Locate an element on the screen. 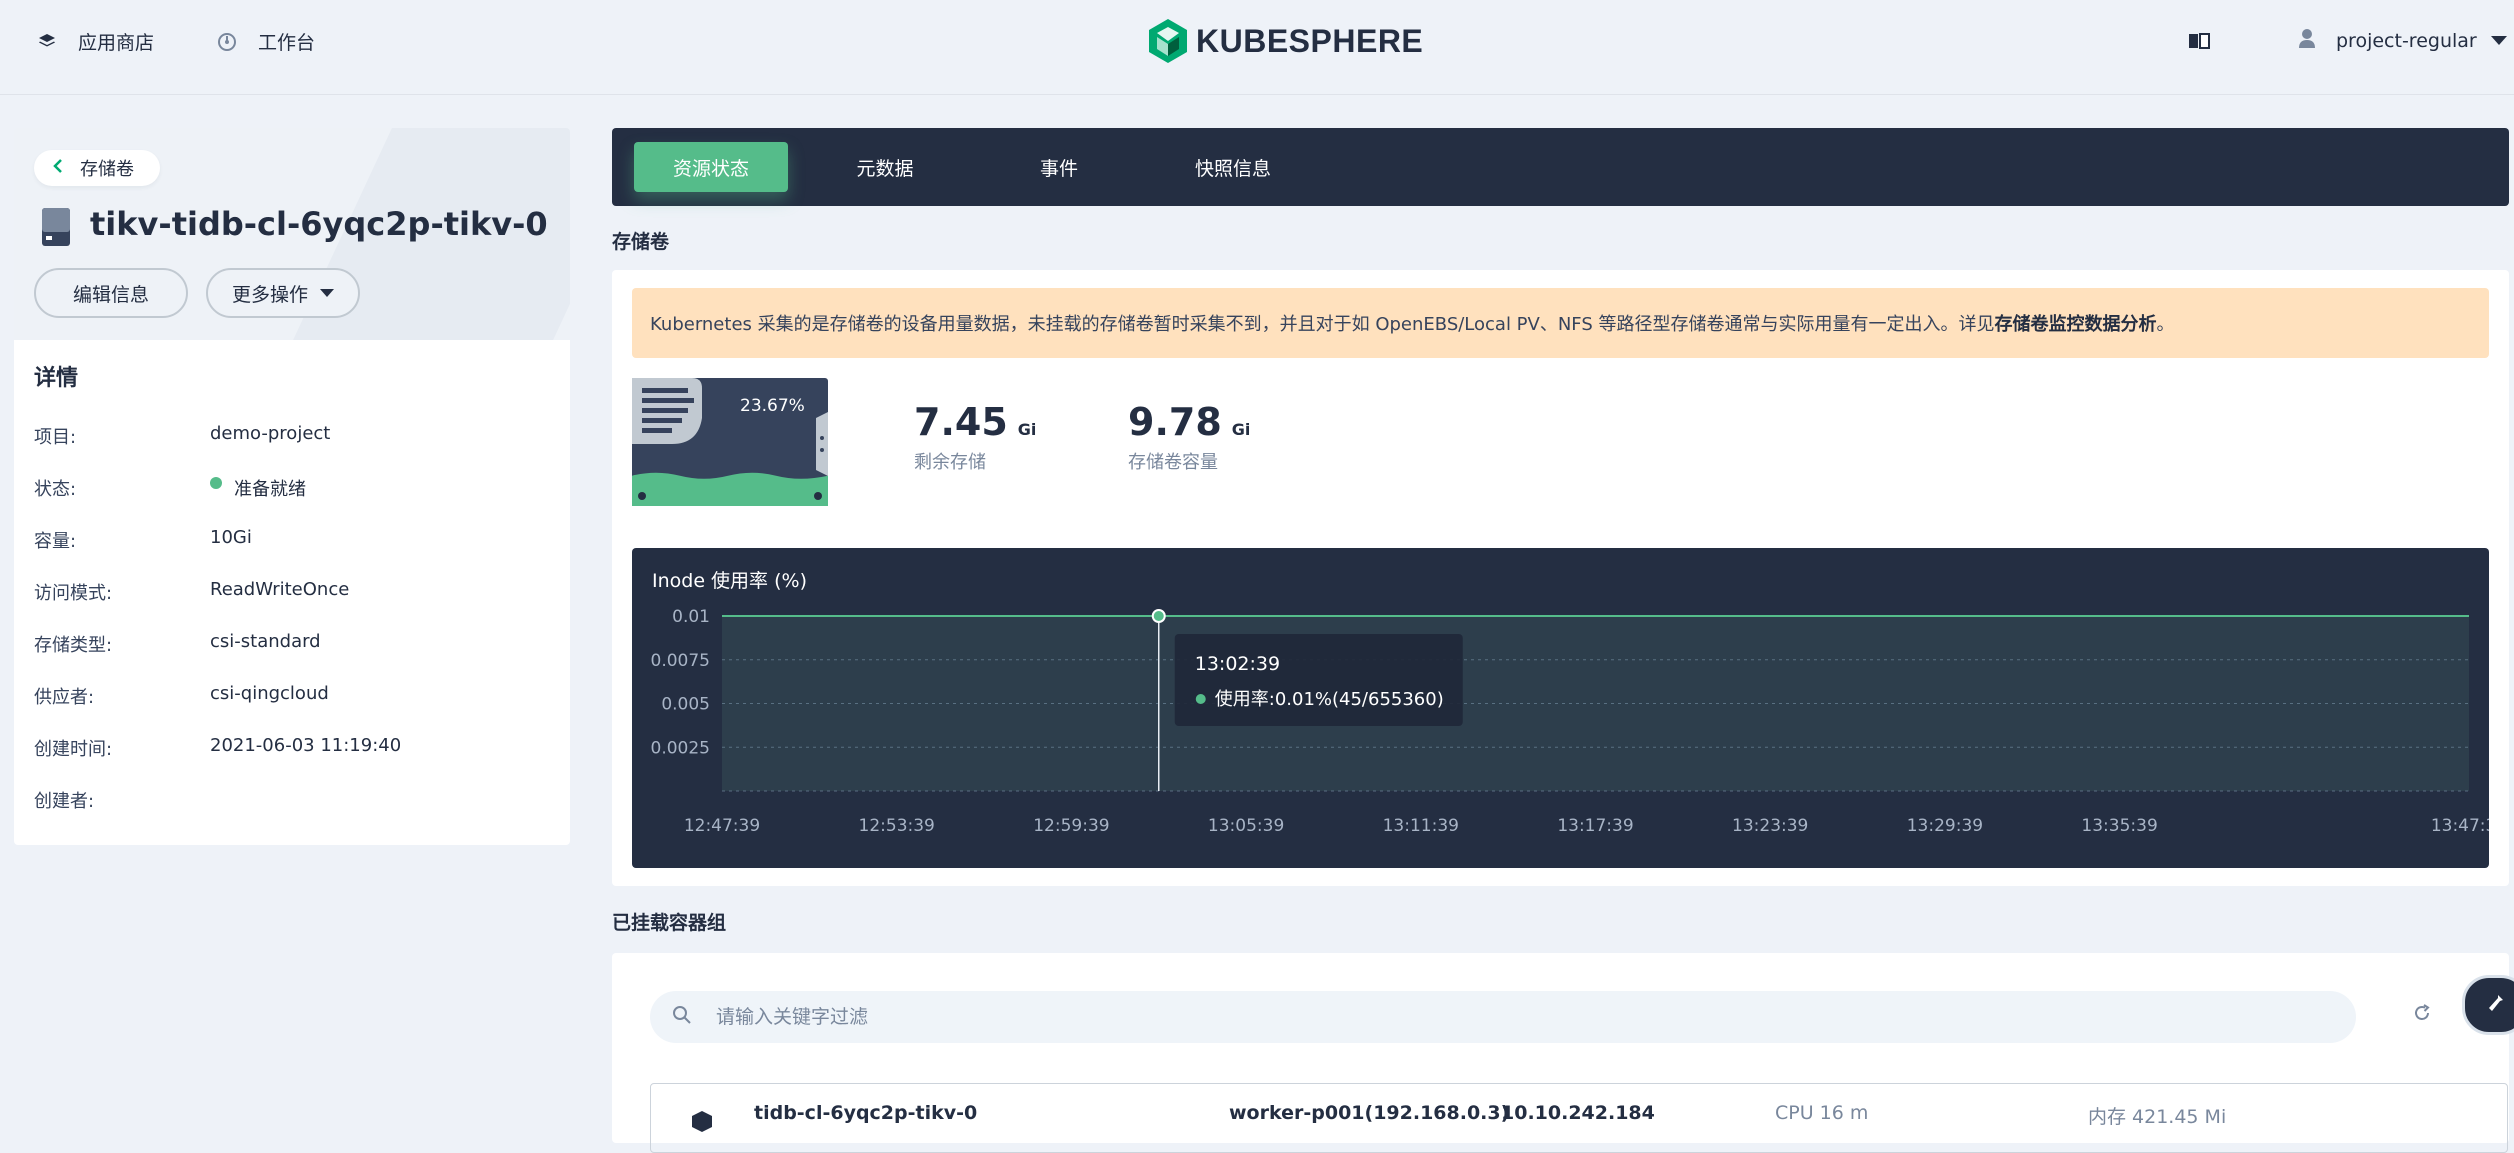  back-to-volumes-button: 存储卷 is located at coordinates (97, 168).